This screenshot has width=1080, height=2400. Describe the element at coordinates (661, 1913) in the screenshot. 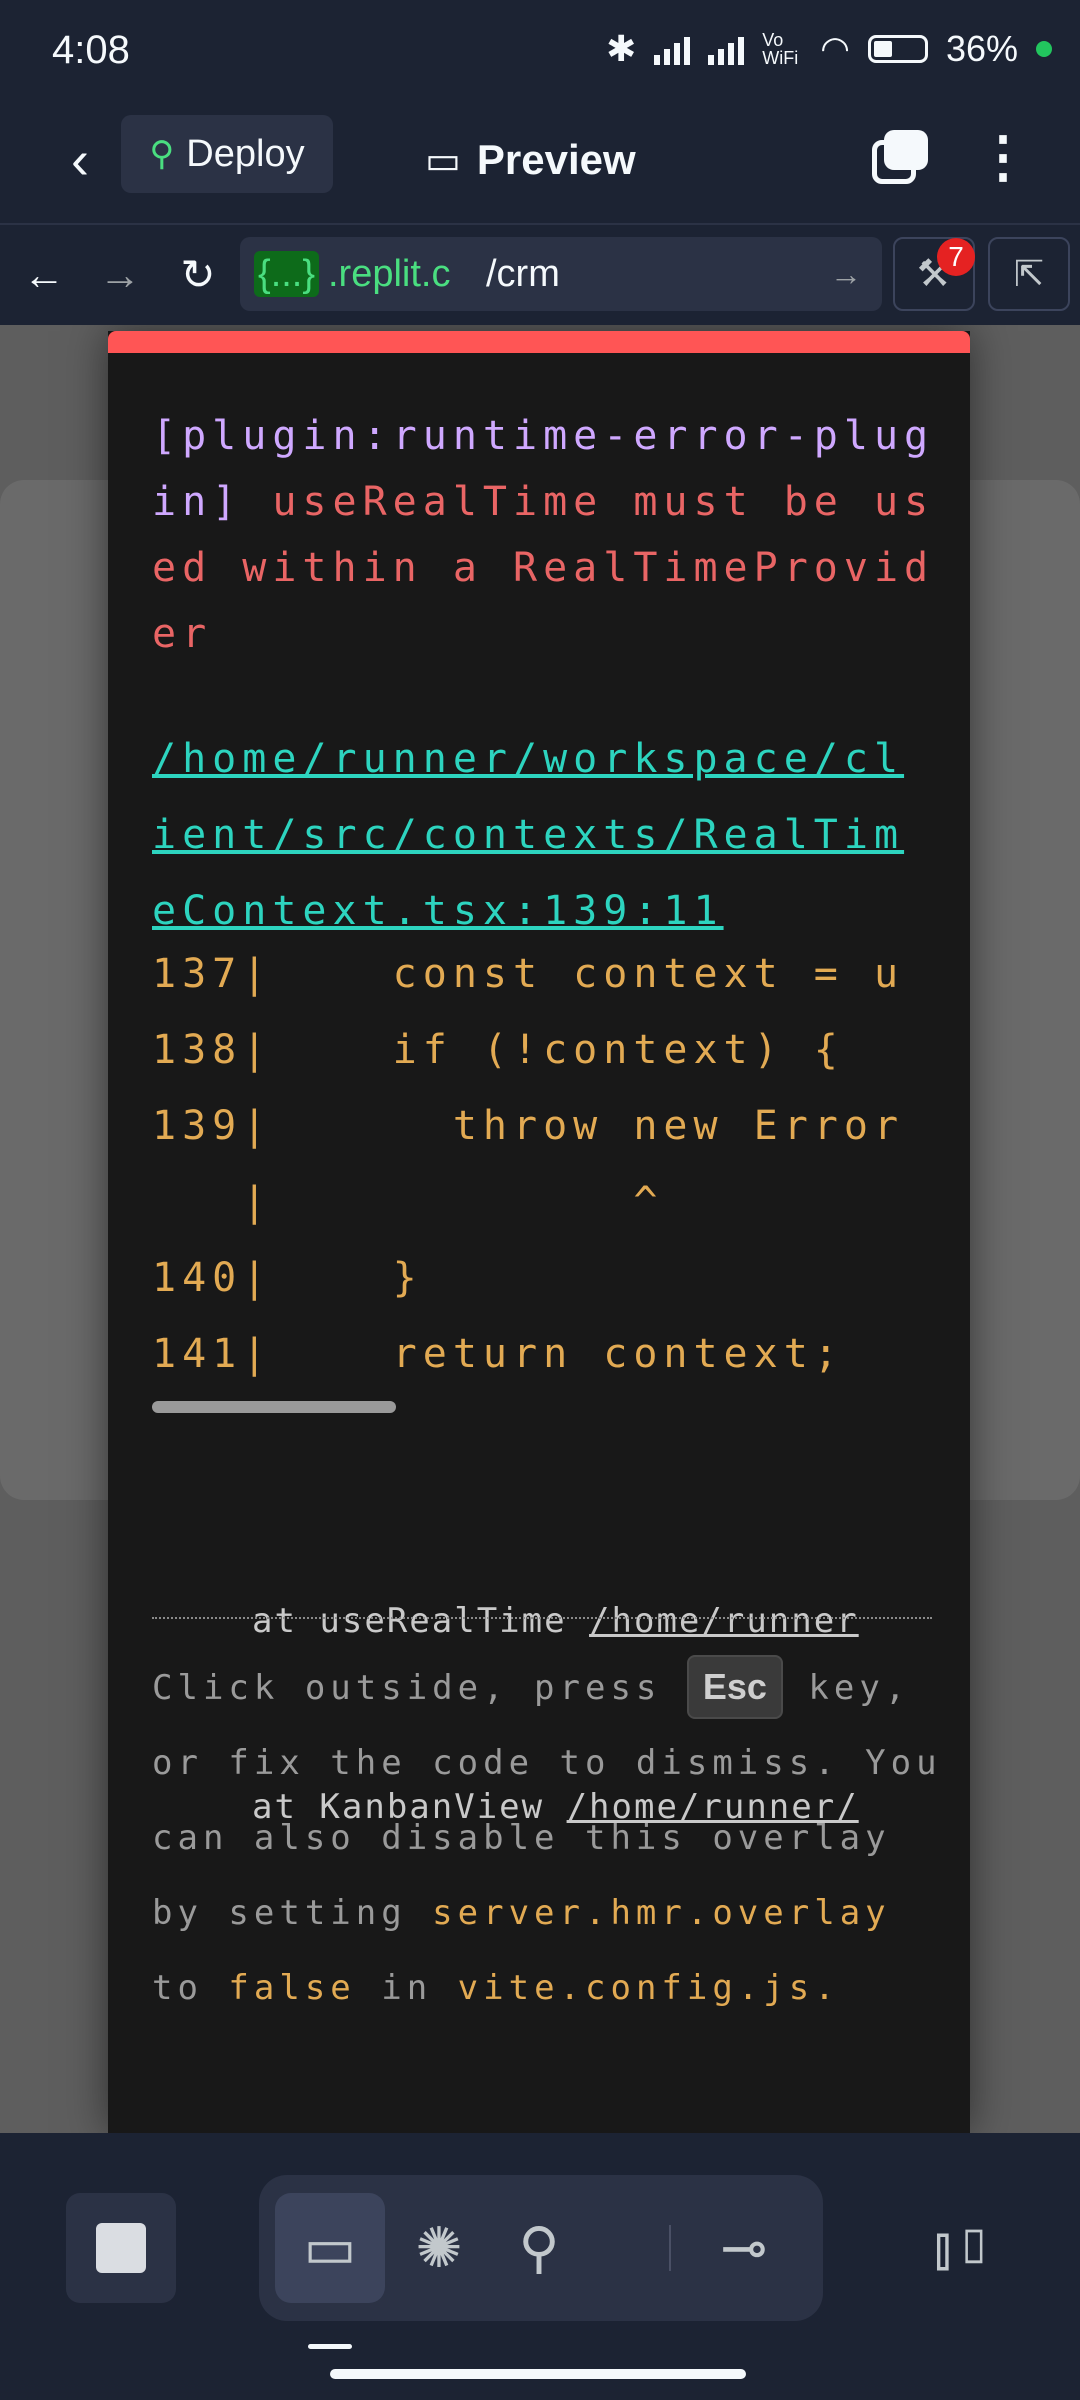

I see `tip-code: server.hmr.overlay` at that location.